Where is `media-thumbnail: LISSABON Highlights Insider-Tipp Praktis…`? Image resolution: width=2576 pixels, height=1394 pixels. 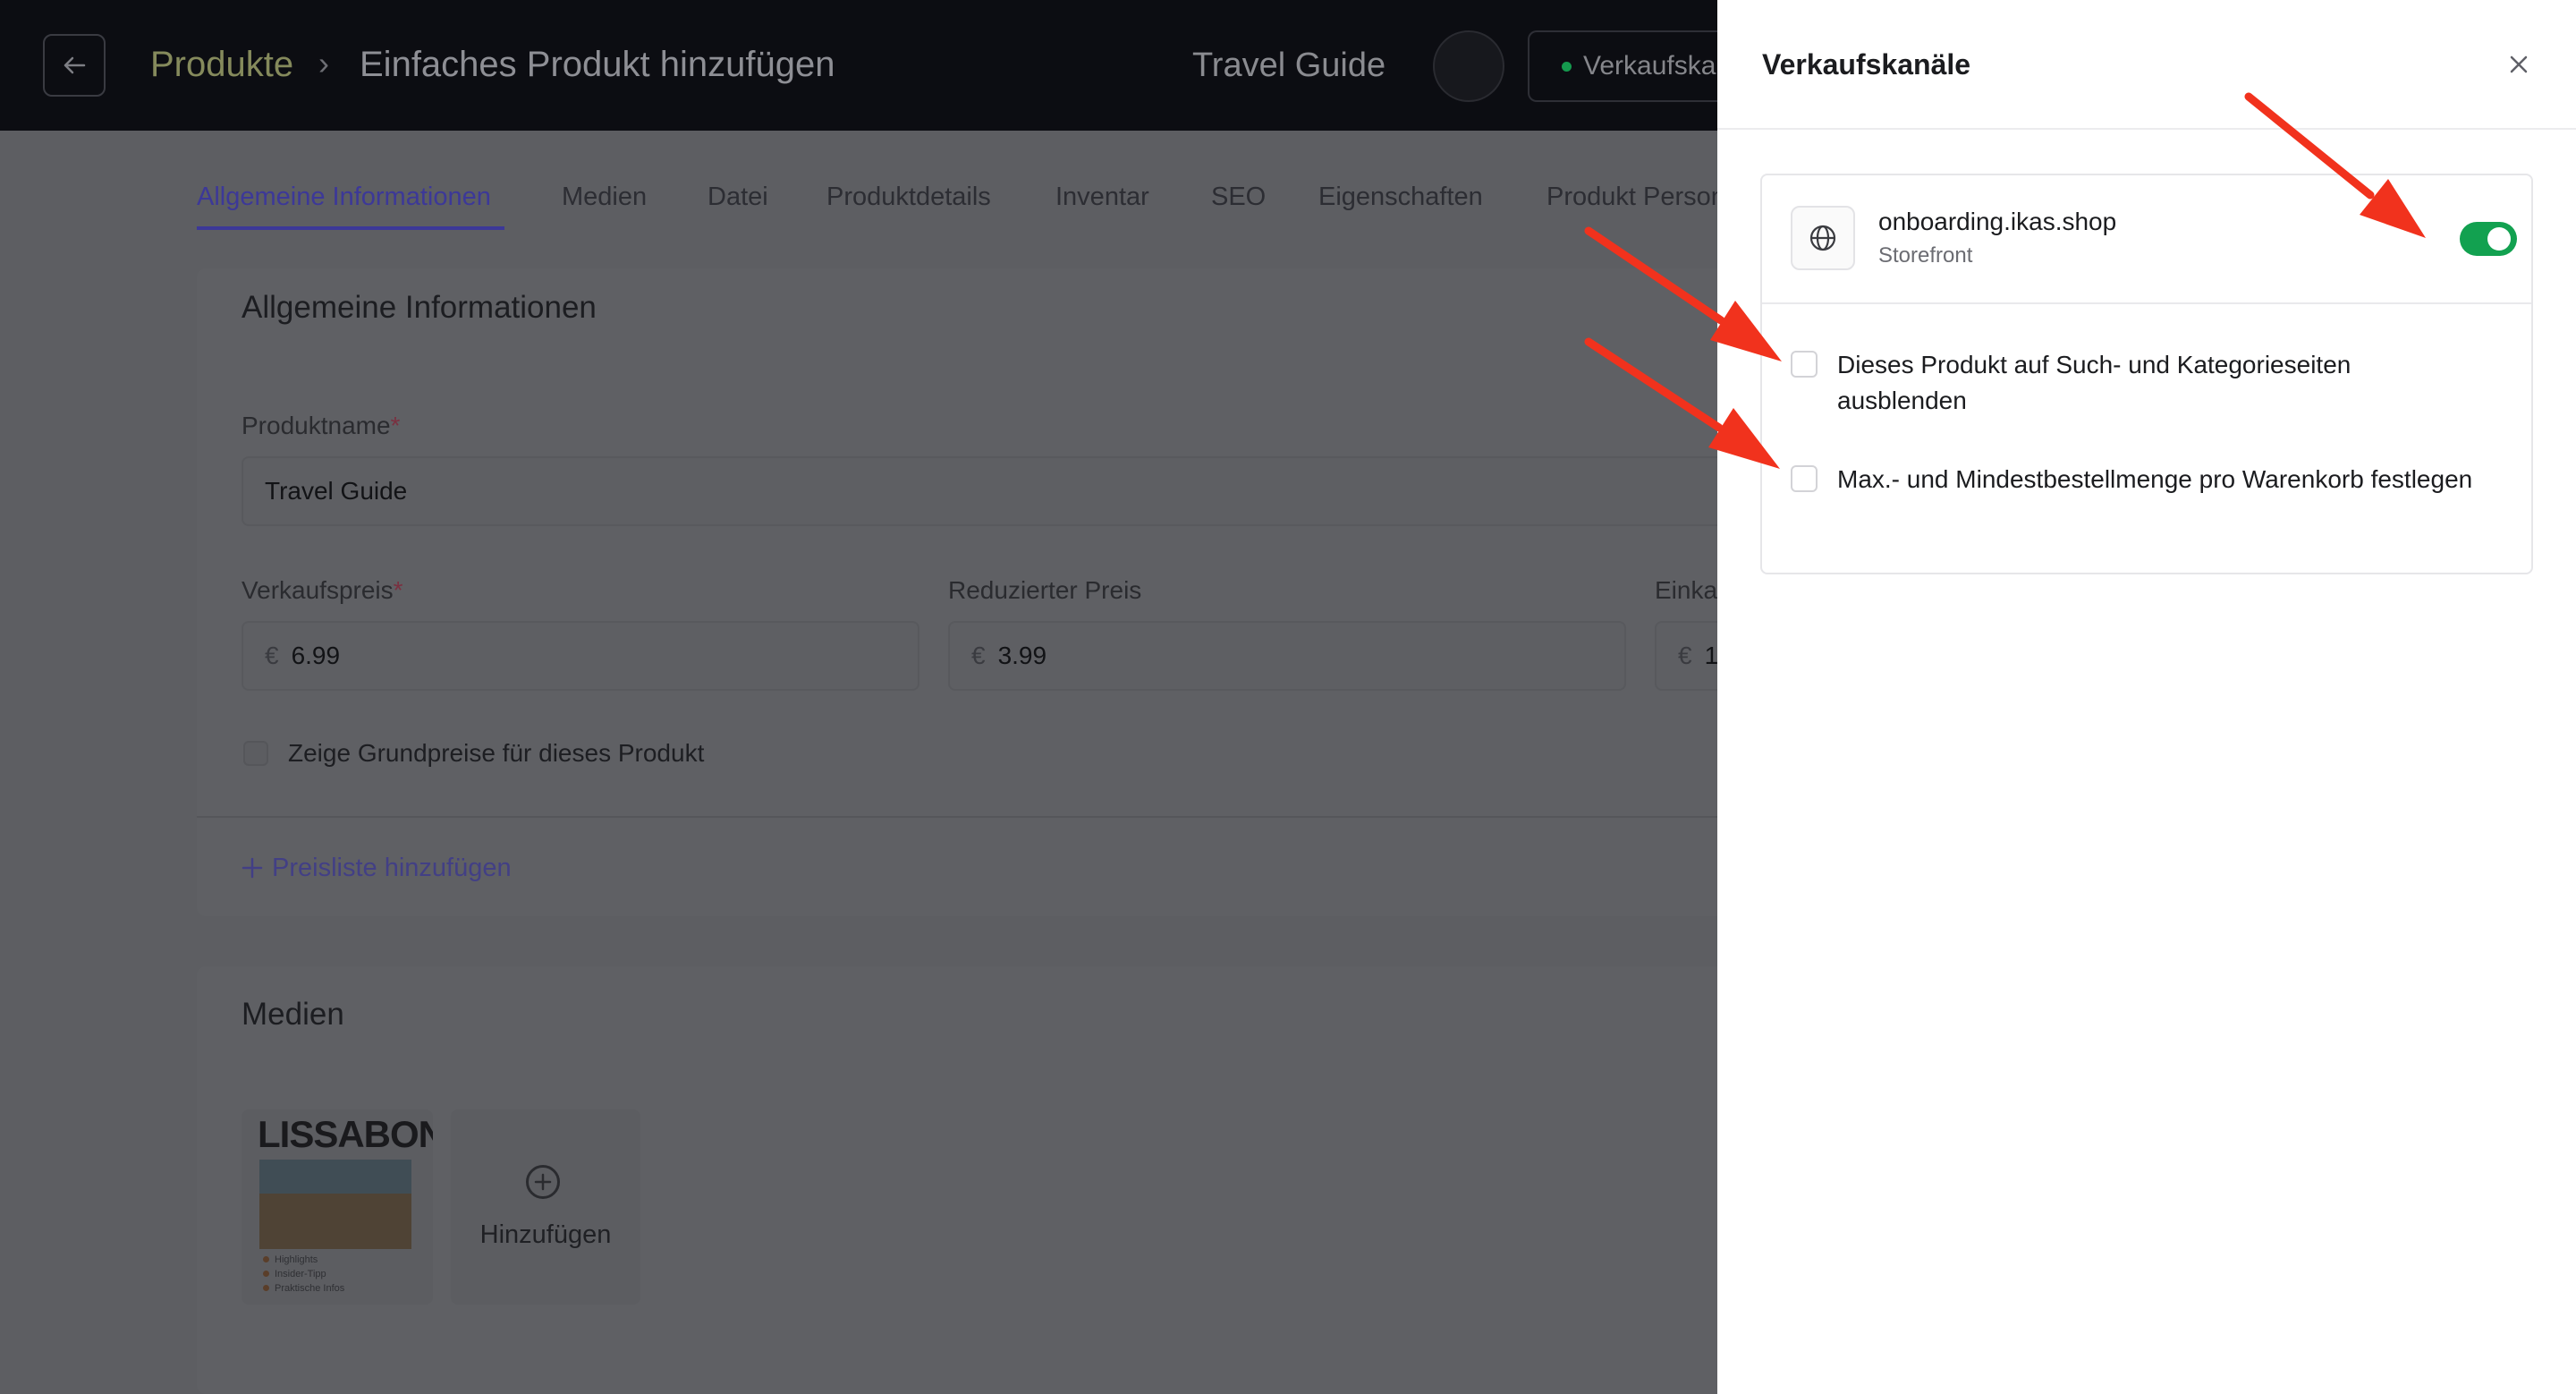
media-thumbnail: LISSABON Highlights Insider-Tipp Praktis… is located at coordinates (337, 1207).